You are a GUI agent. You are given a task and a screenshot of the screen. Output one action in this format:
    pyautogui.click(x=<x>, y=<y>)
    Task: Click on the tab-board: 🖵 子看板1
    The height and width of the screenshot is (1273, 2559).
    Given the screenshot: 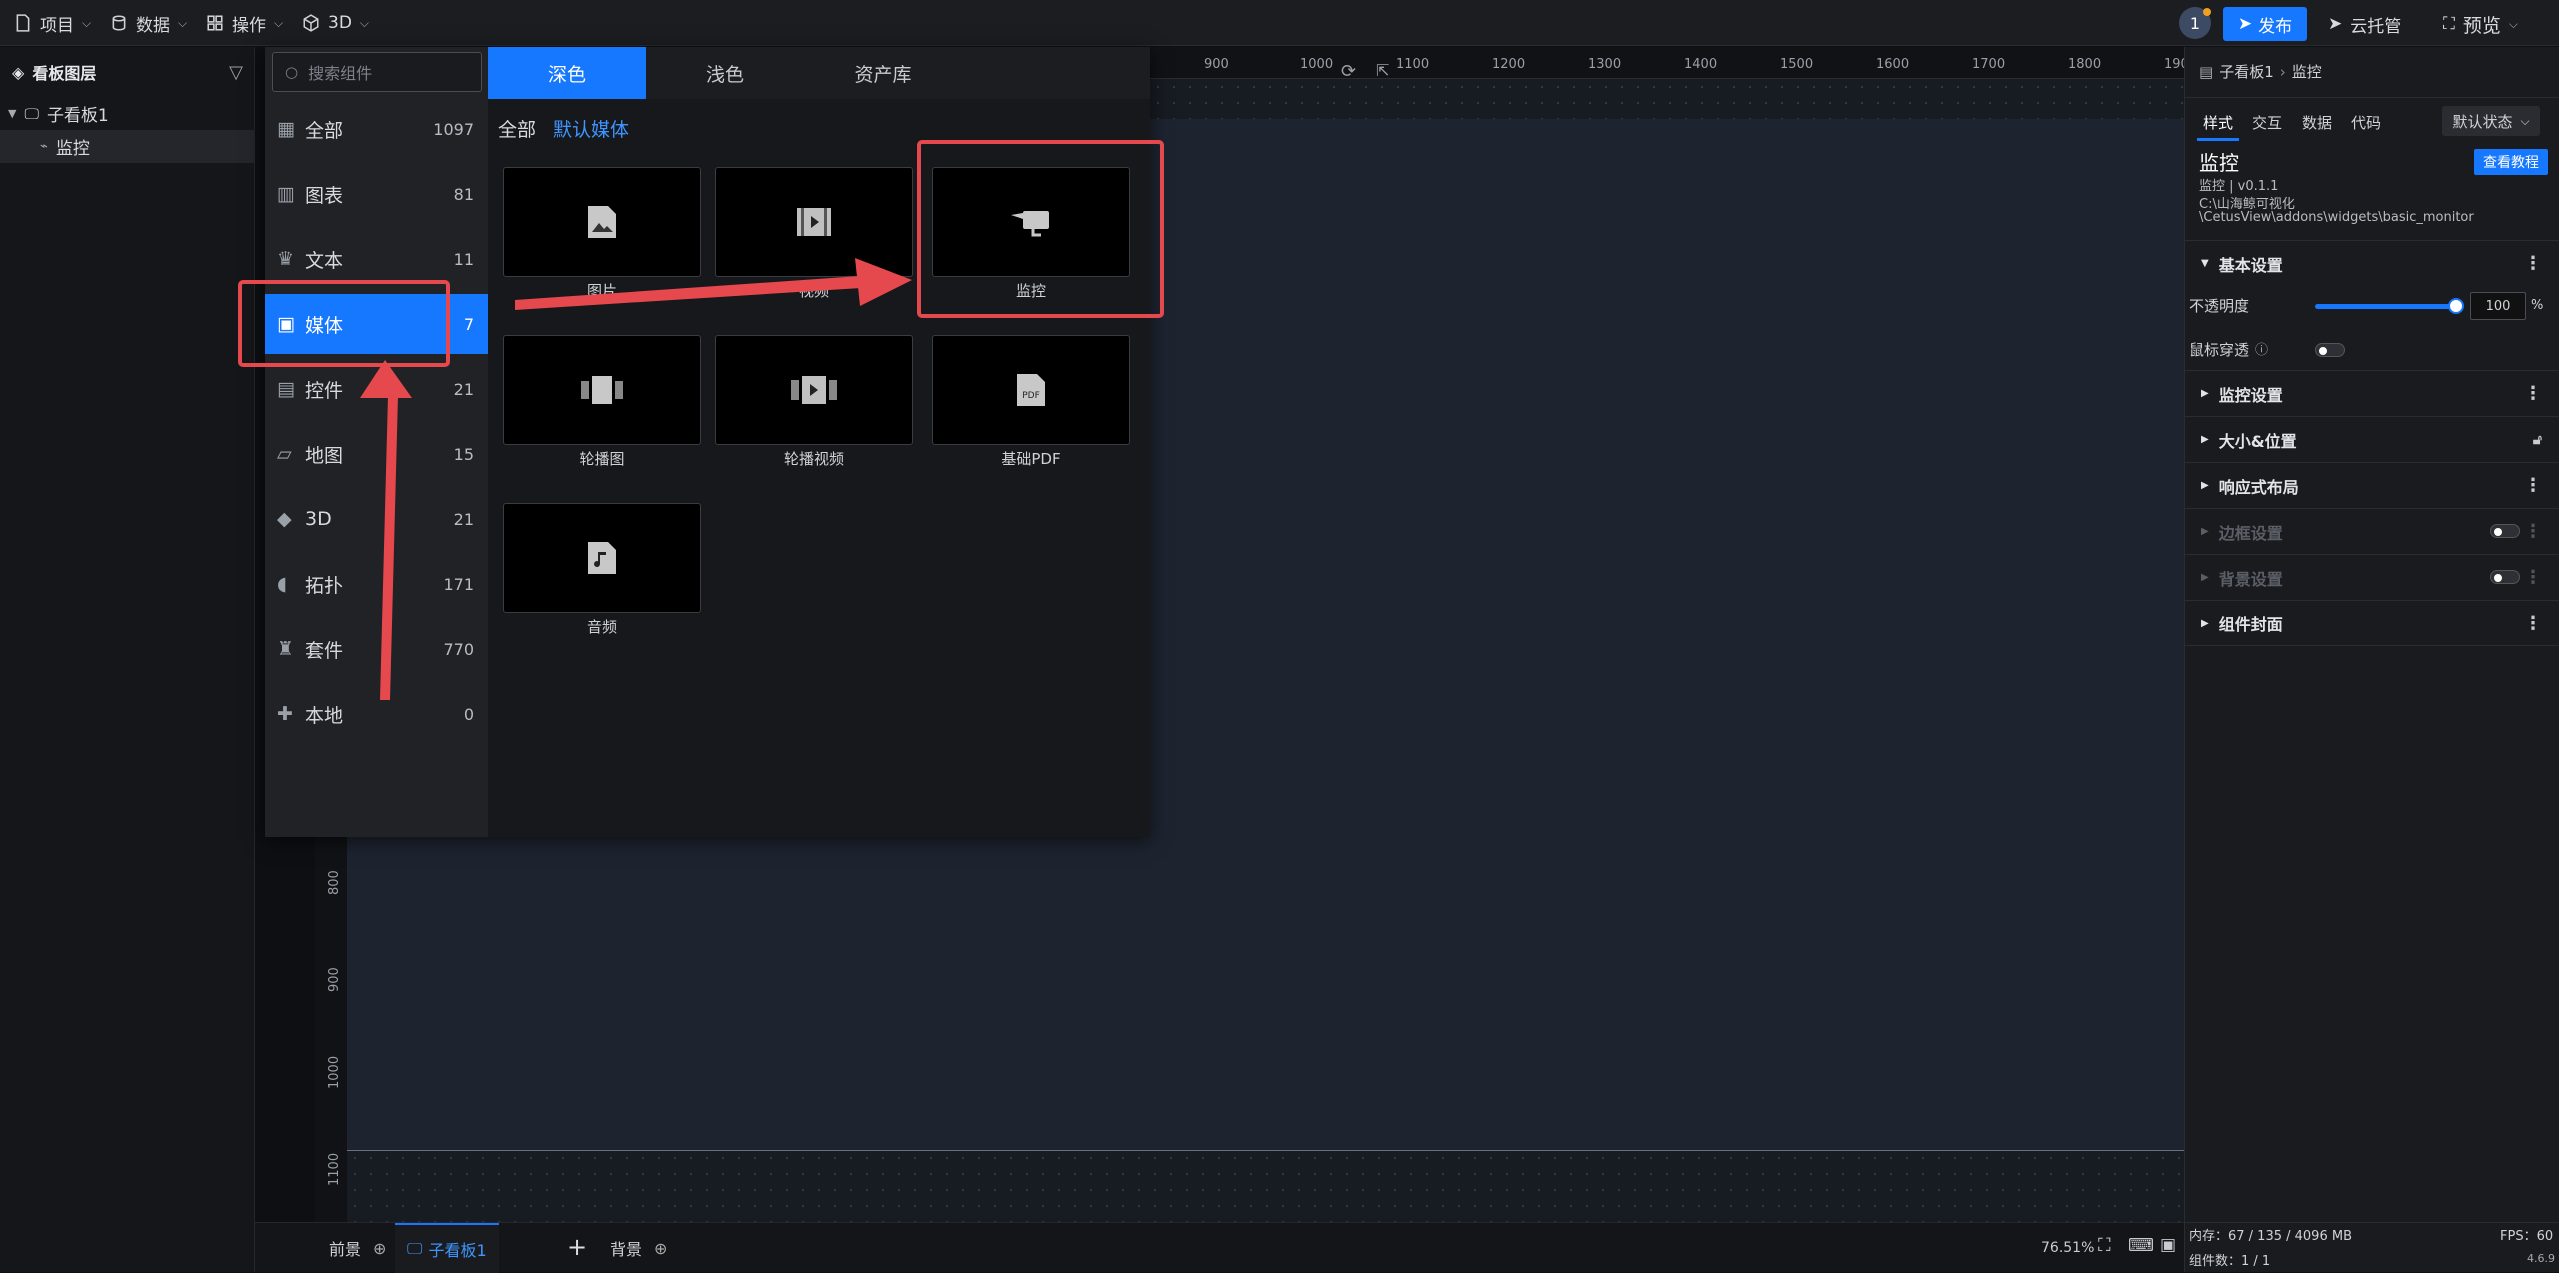 What is the action you would take?
    pyautogui.click(x=447, y=1248)
    